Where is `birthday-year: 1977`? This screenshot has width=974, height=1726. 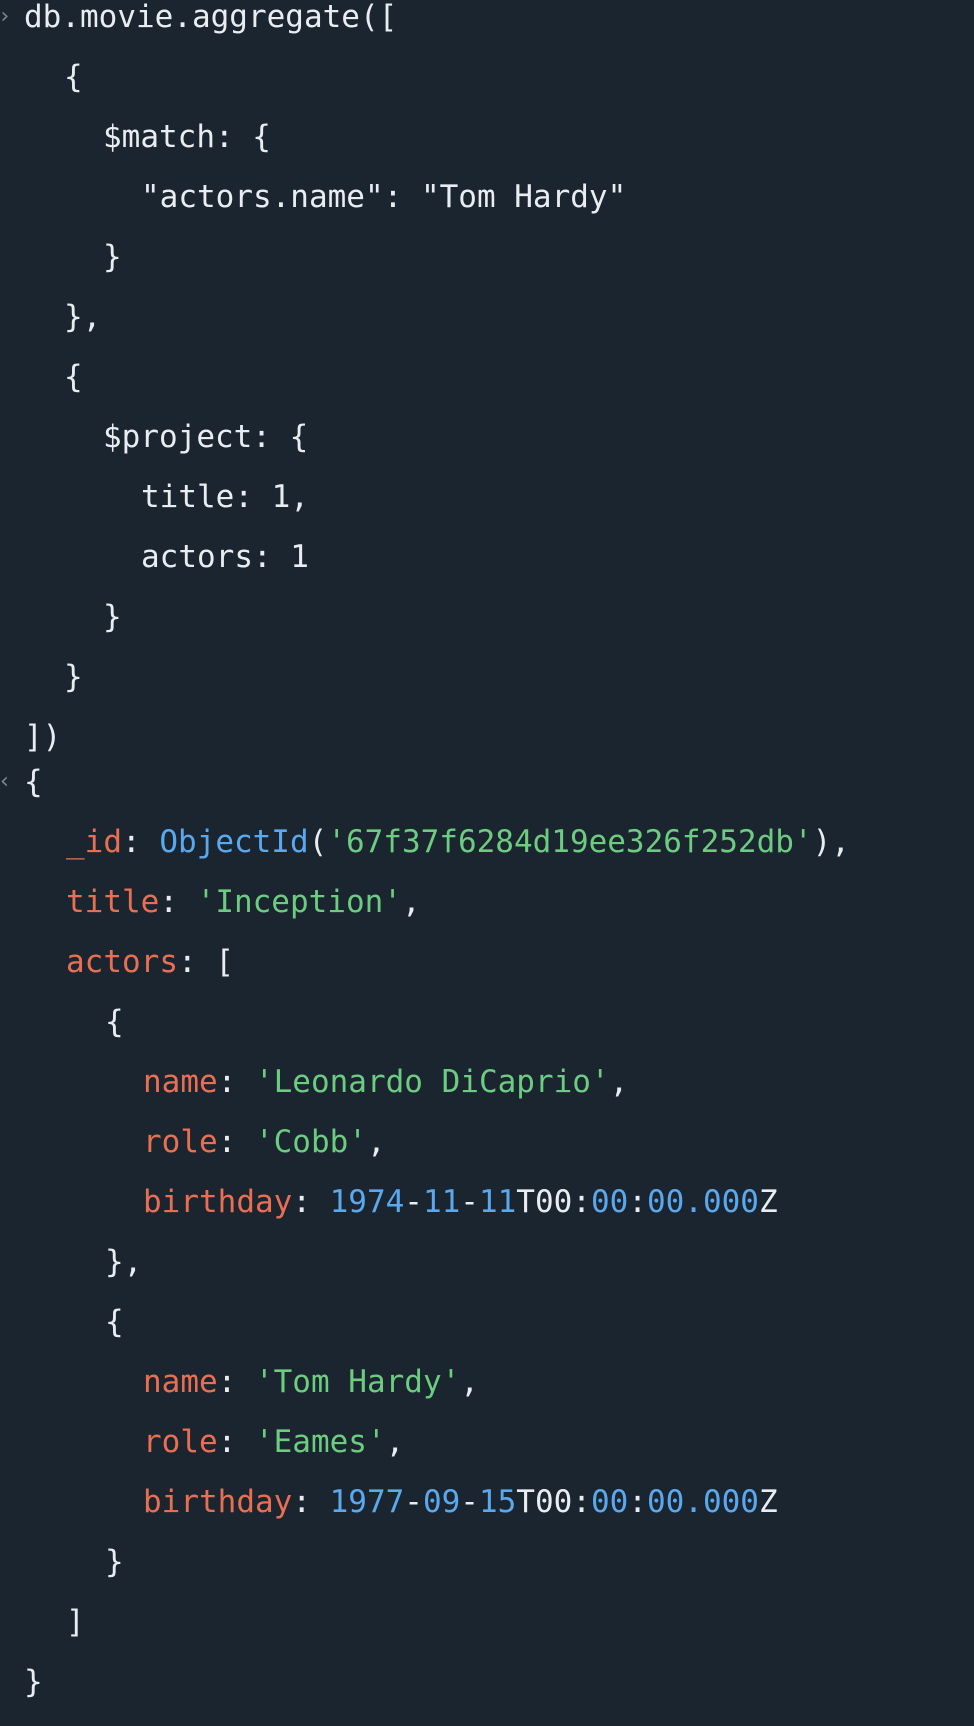
birthday-year: 1977 is located at coordinates (367, 1502).